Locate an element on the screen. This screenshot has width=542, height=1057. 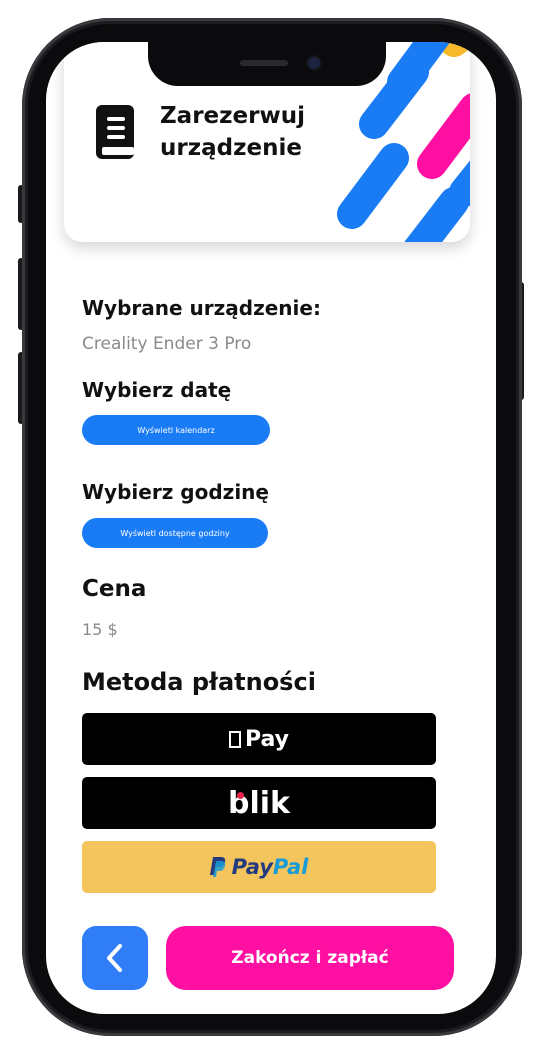
book-icon is located at coordinates (115, 132).